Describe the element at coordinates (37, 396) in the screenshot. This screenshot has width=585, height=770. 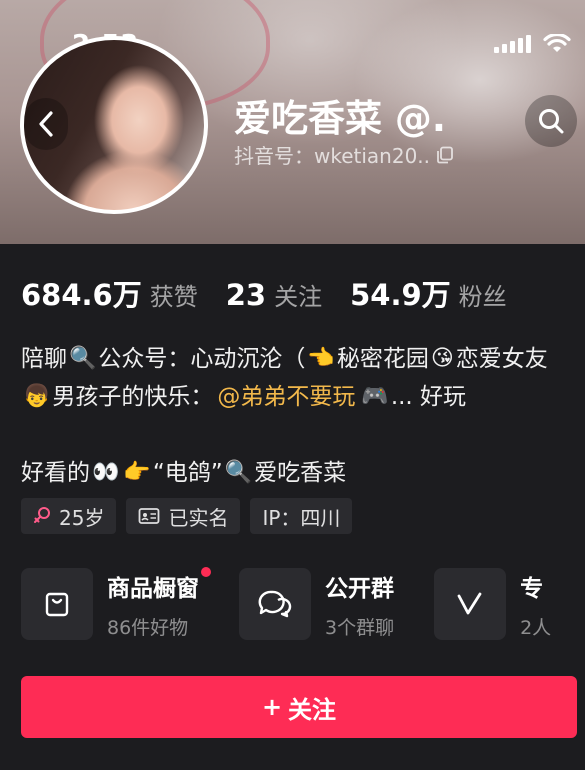
I see `boy-face-icon: 👦` at that location.